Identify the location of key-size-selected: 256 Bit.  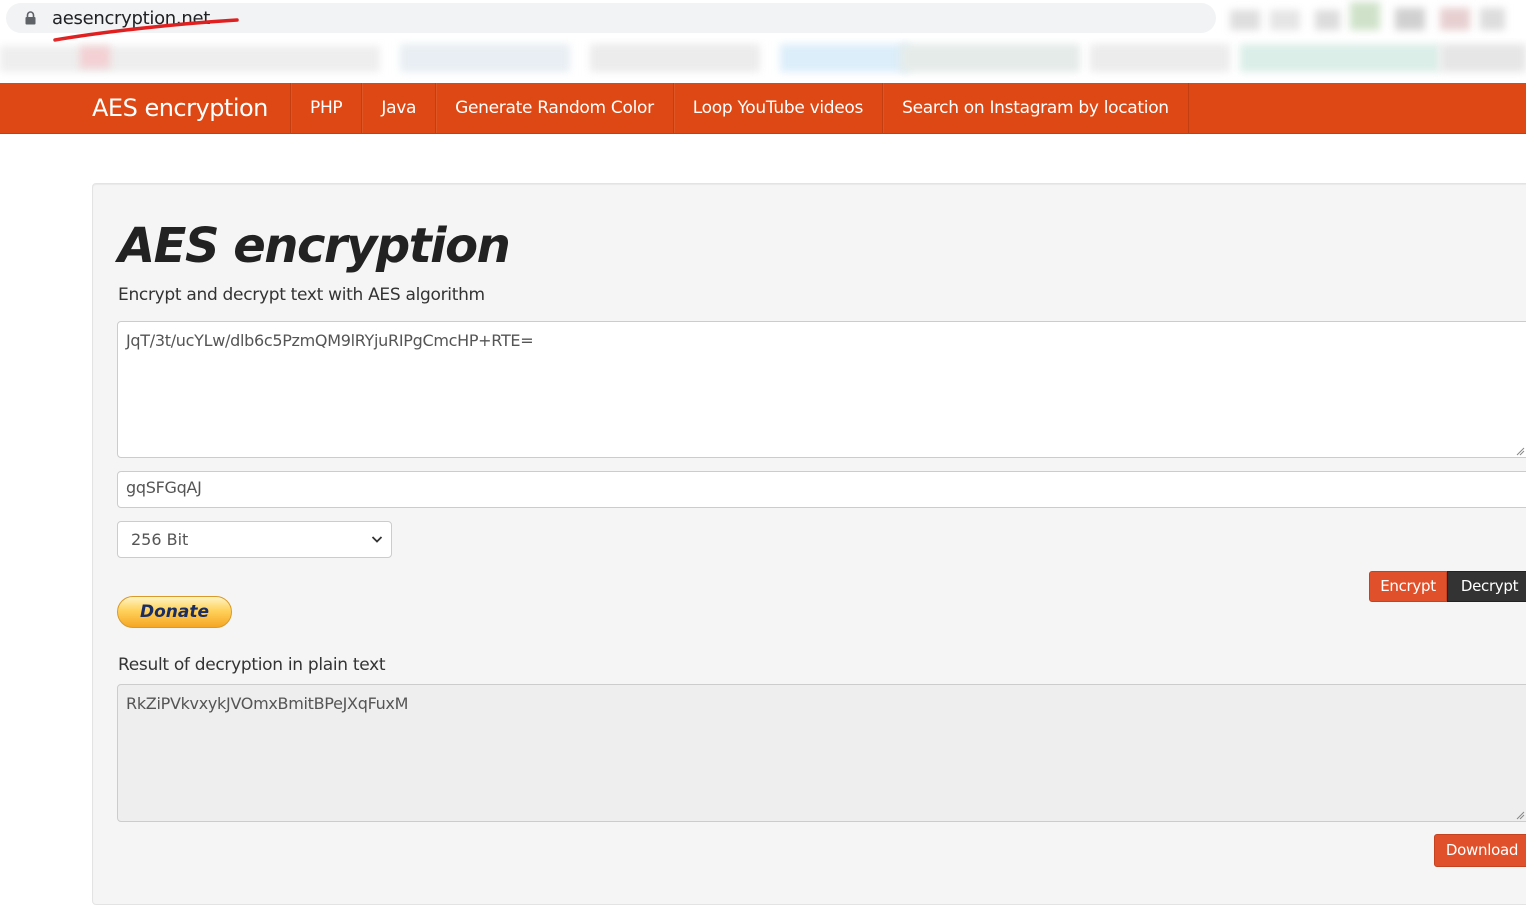
(160, 539).